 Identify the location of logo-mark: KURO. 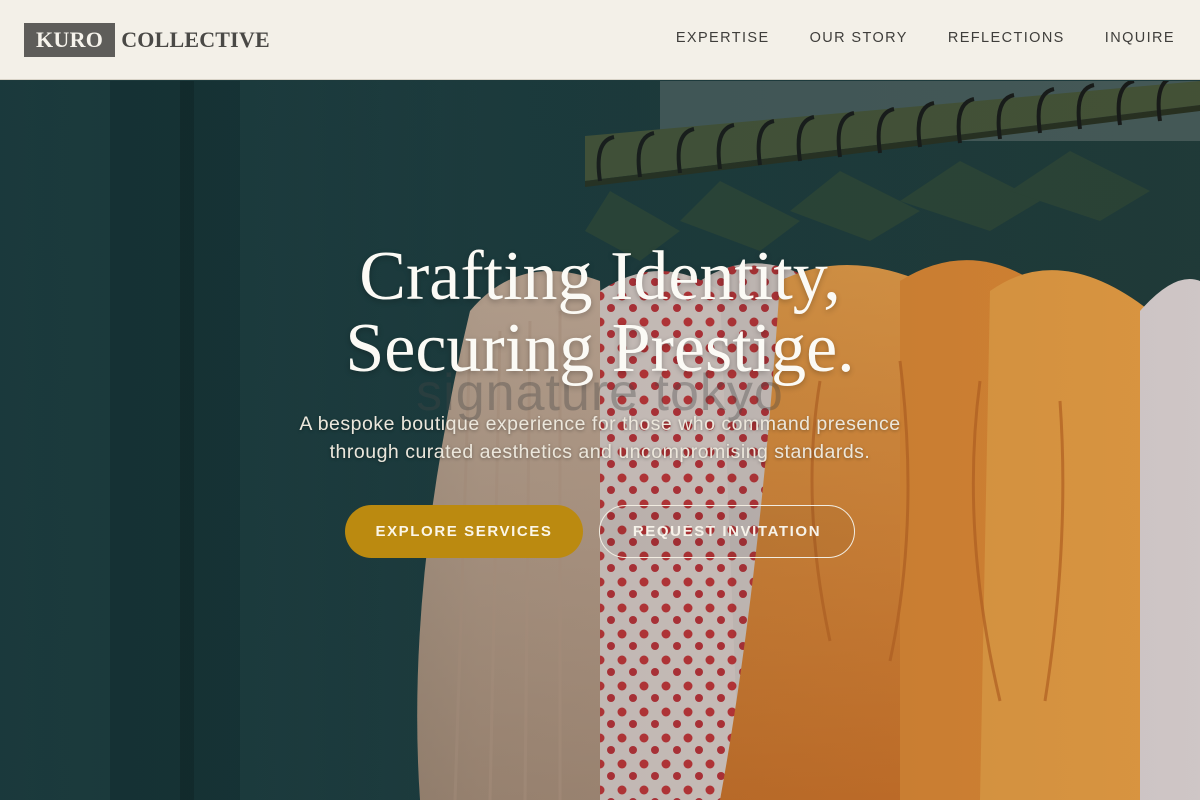
(70, 40).